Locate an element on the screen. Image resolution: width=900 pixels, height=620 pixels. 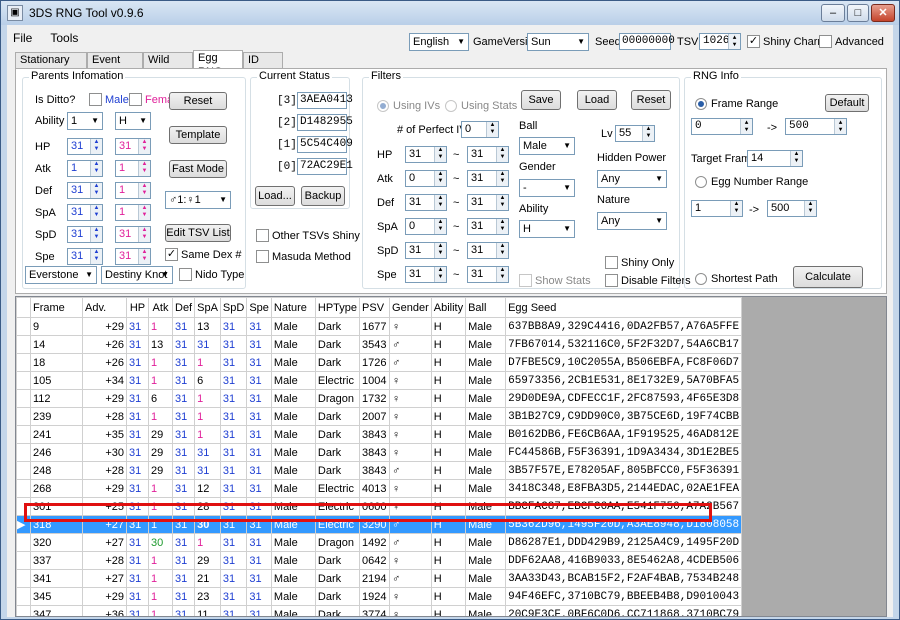
egg-from-input: 1 ▲ ▼ is located at coordinates (717, 208).